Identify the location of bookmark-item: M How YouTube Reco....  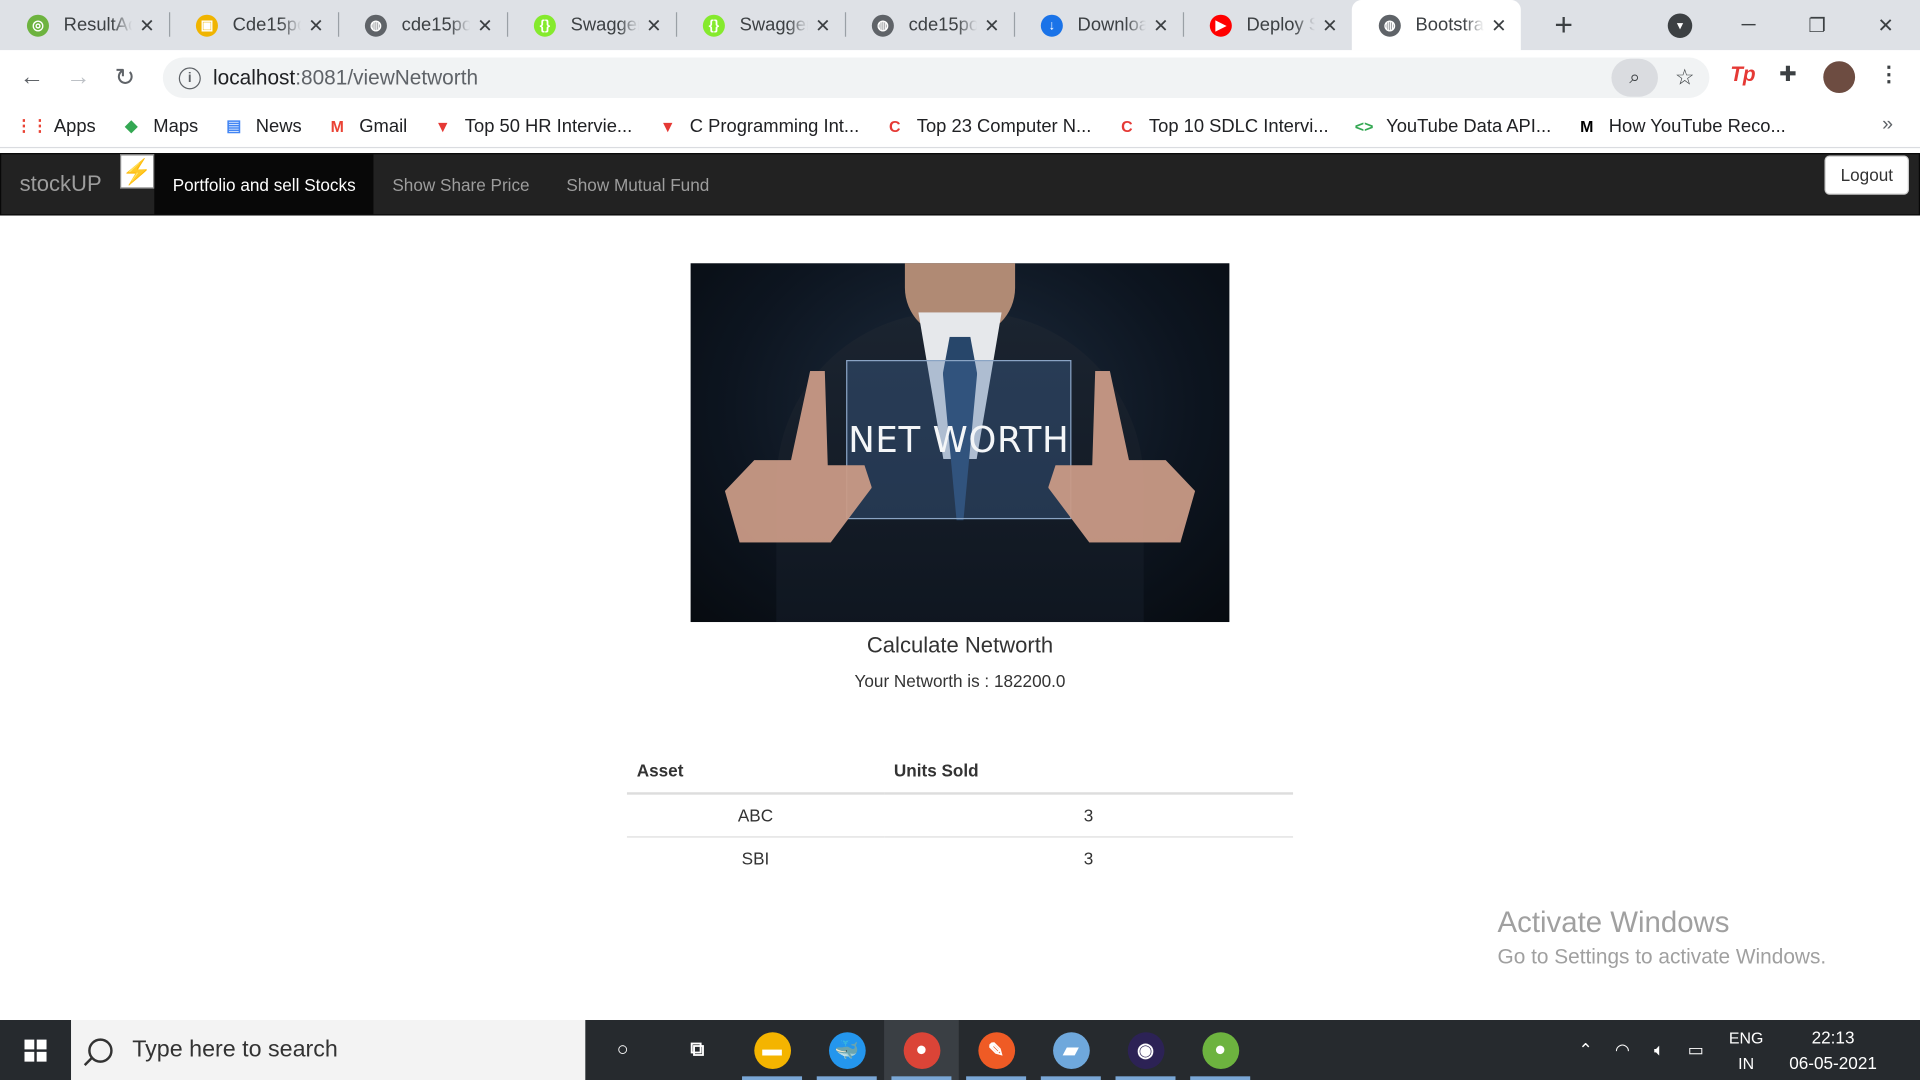
(1681, 126).